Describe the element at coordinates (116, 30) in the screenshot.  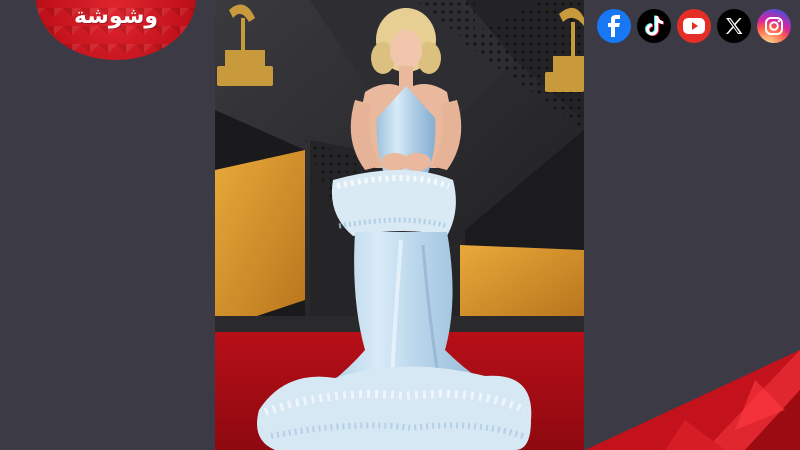
I see `brand-logo: وشوشة` at that location.